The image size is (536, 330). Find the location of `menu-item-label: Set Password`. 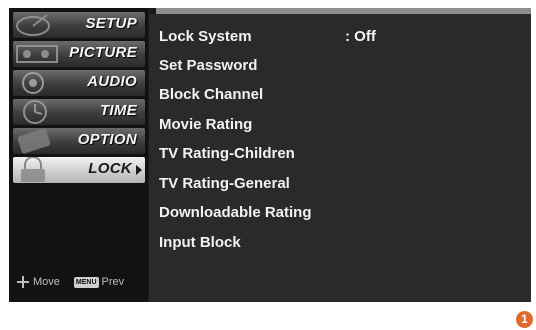

menu-item-label: Set Password is located at coordinates (208, 65).